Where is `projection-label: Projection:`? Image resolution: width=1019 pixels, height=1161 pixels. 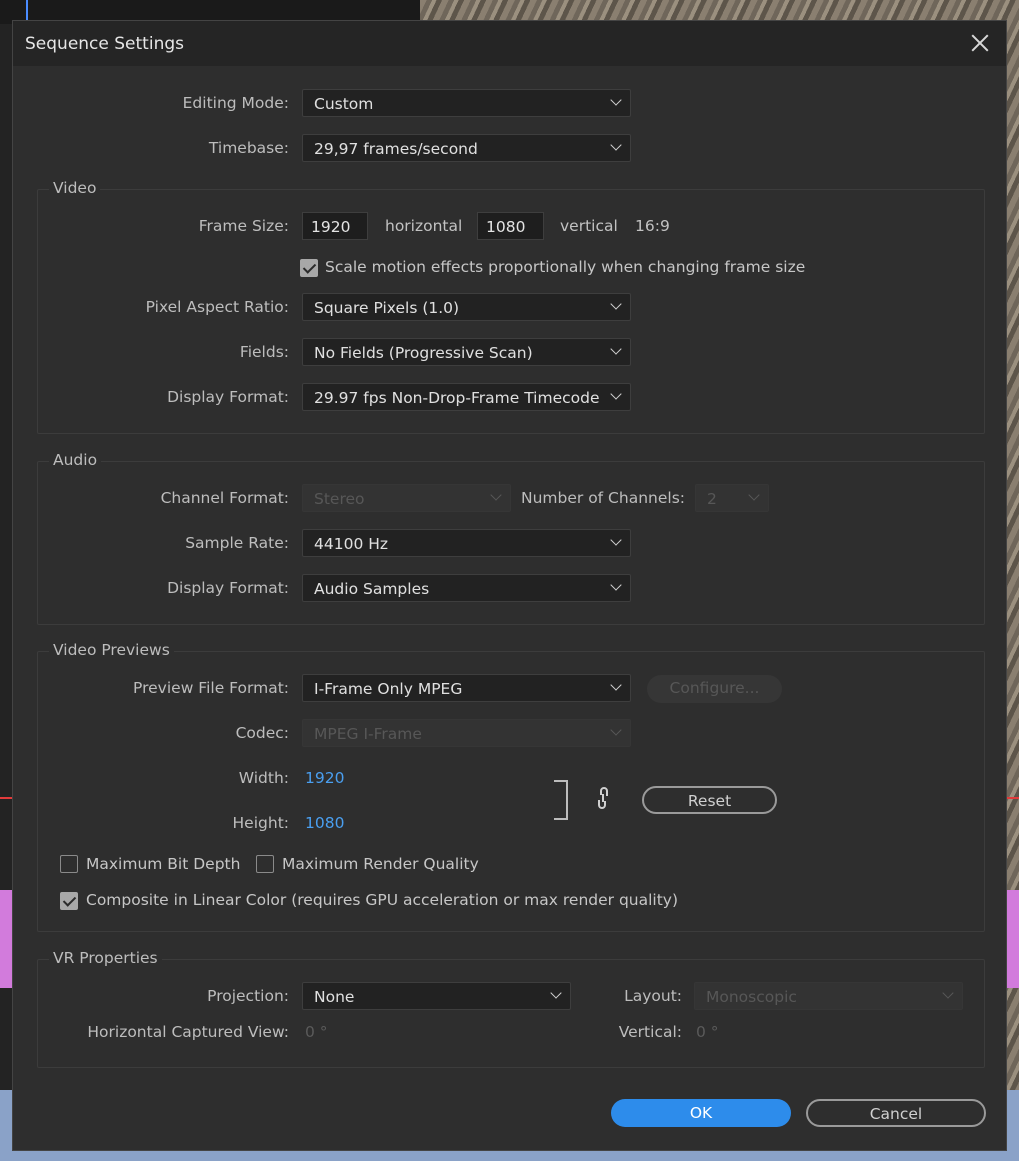
projection-label: Projection: is located at coordinates (248, 996).